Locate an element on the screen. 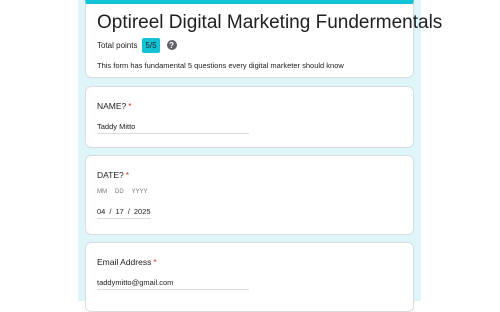 The image size is (500, 312). question-label-name: NAME? * is located at coordinates (114, 106).